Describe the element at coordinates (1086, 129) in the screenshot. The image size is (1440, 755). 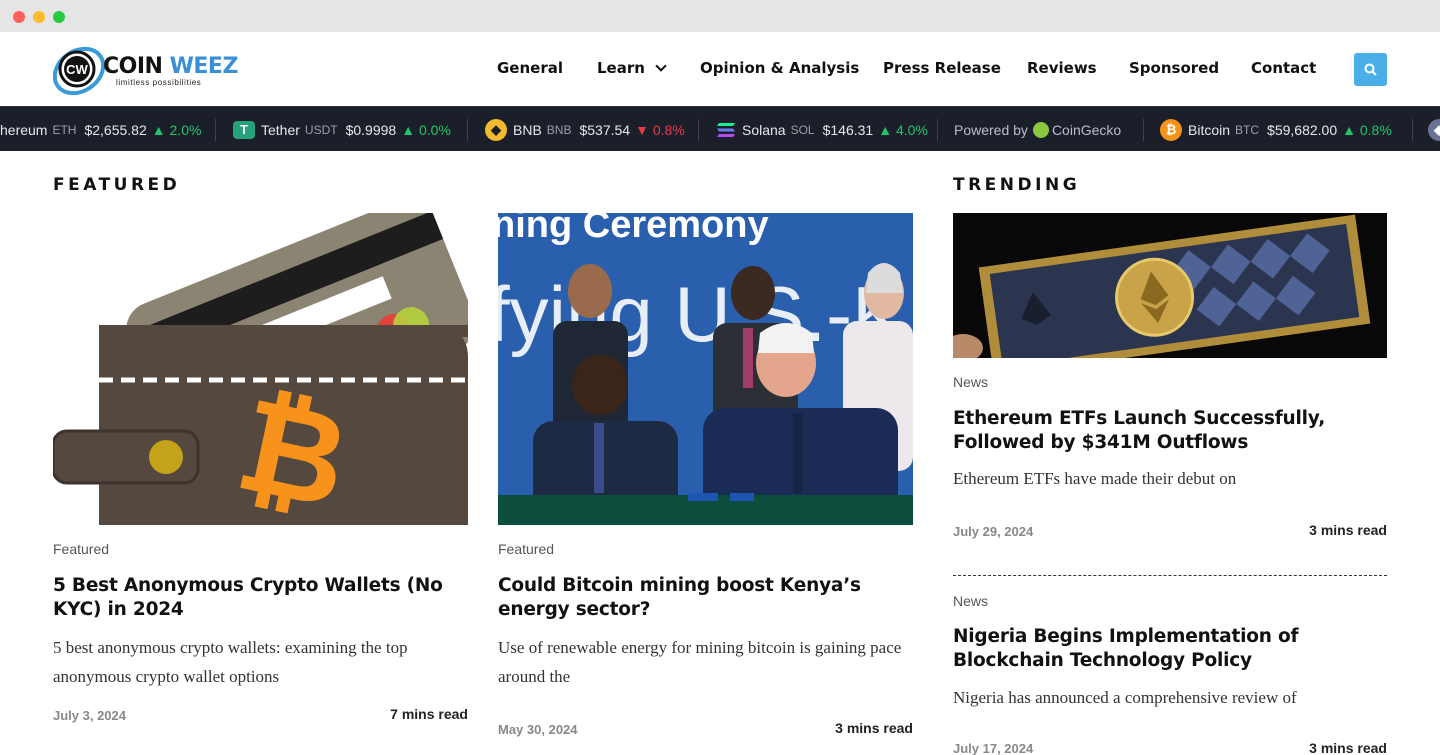
I see `powered-by-brand: CoinGecko` at that location.